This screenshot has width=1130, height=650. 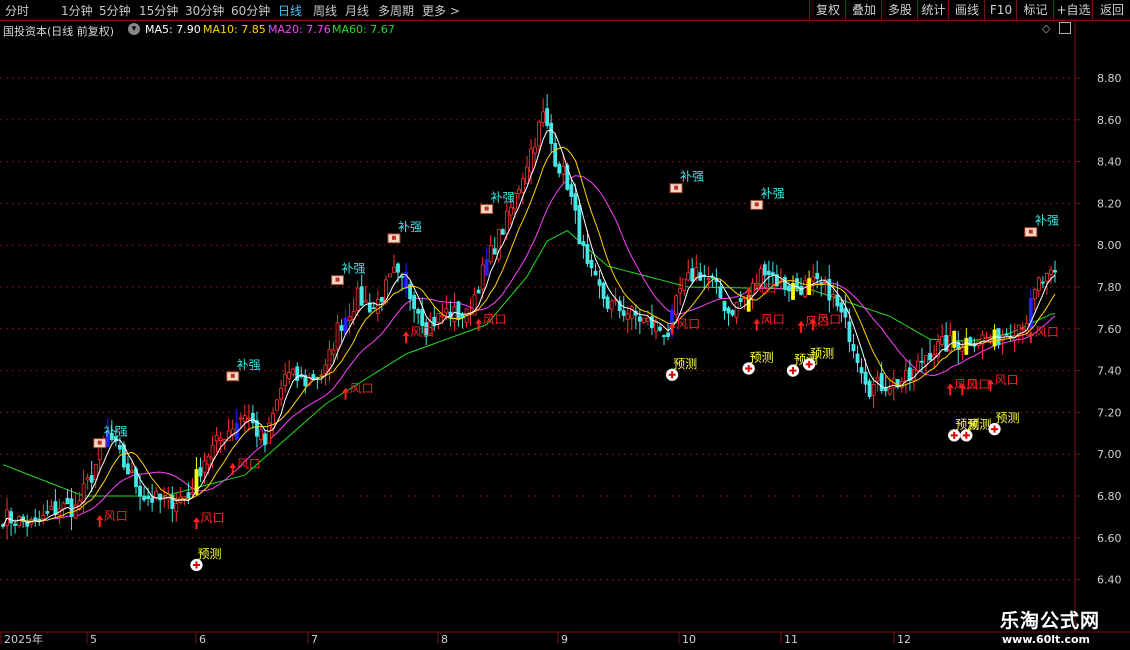 I want to click on multi-stock-button: 多股, so click(x=899, y=10).